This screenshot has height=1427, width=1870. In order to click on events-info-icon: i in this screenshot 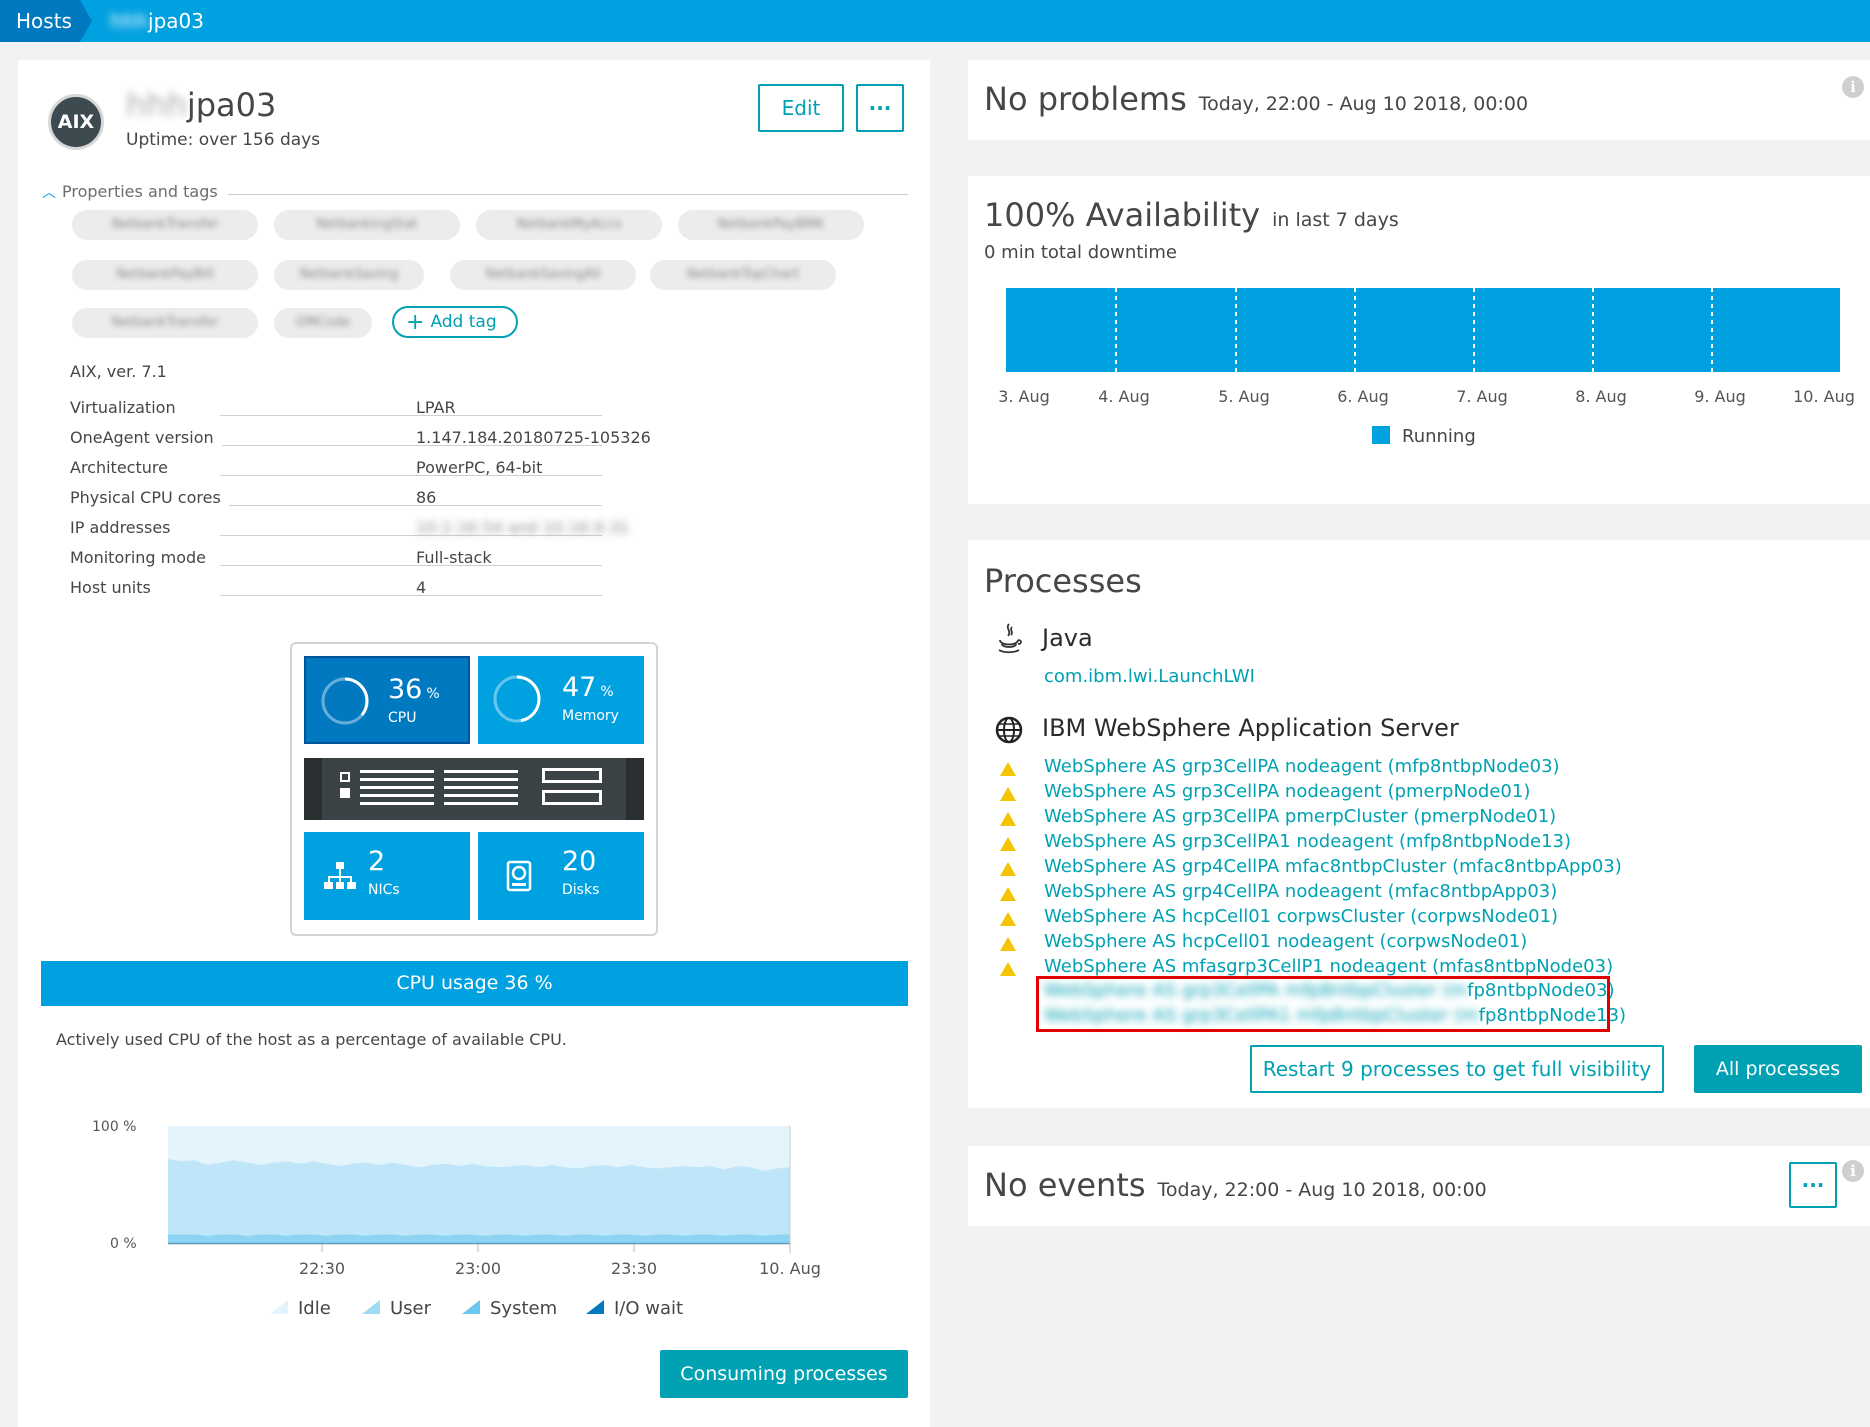, I will do `click(1853, 1171)`.